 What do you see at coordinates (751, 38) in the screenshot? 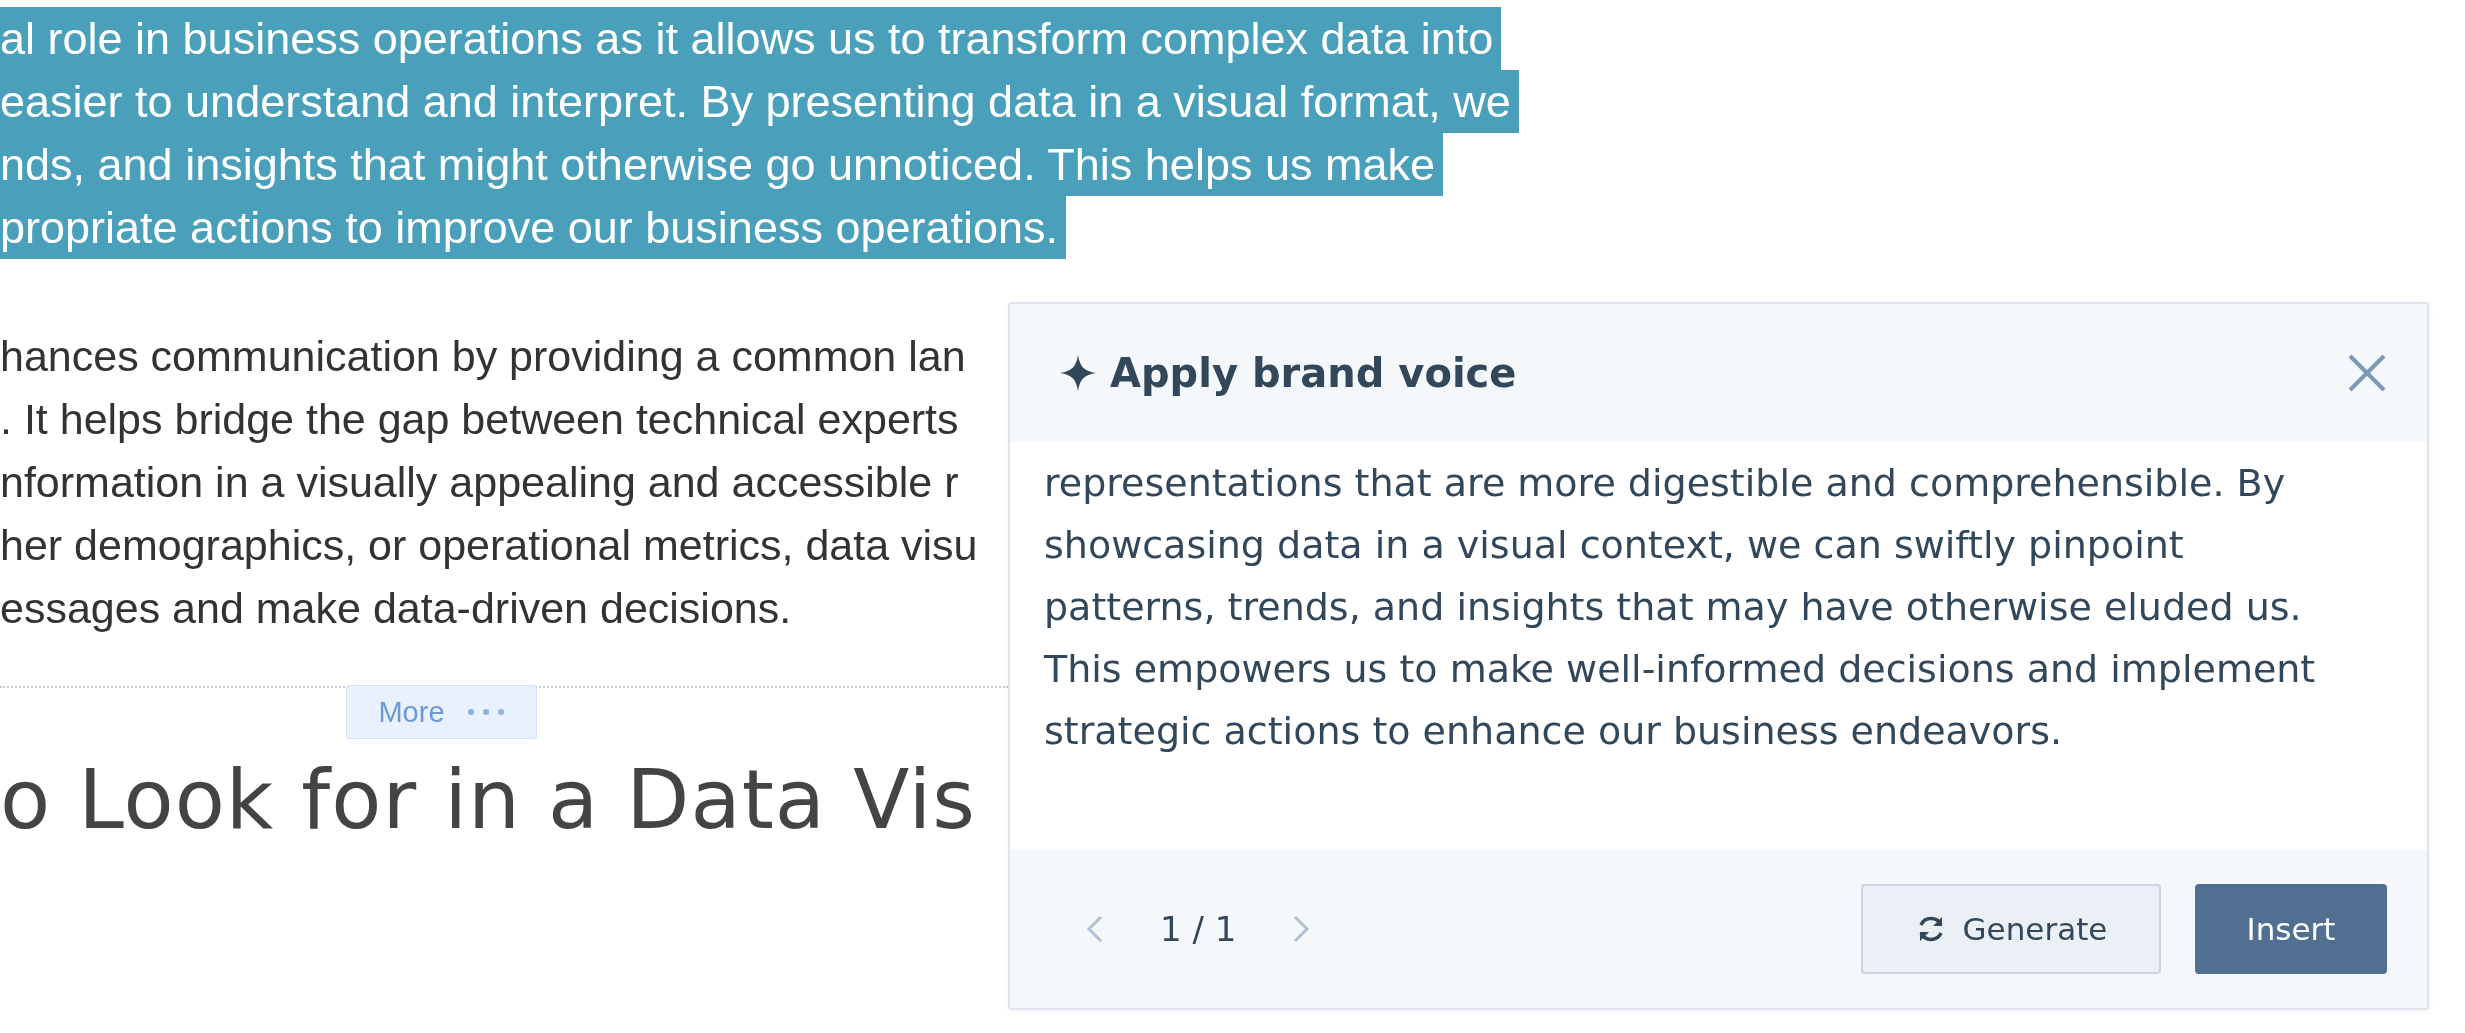
I see `selected-text: al role in business operations as it allows us to transform complex data into` at bounding box center [751, 38].